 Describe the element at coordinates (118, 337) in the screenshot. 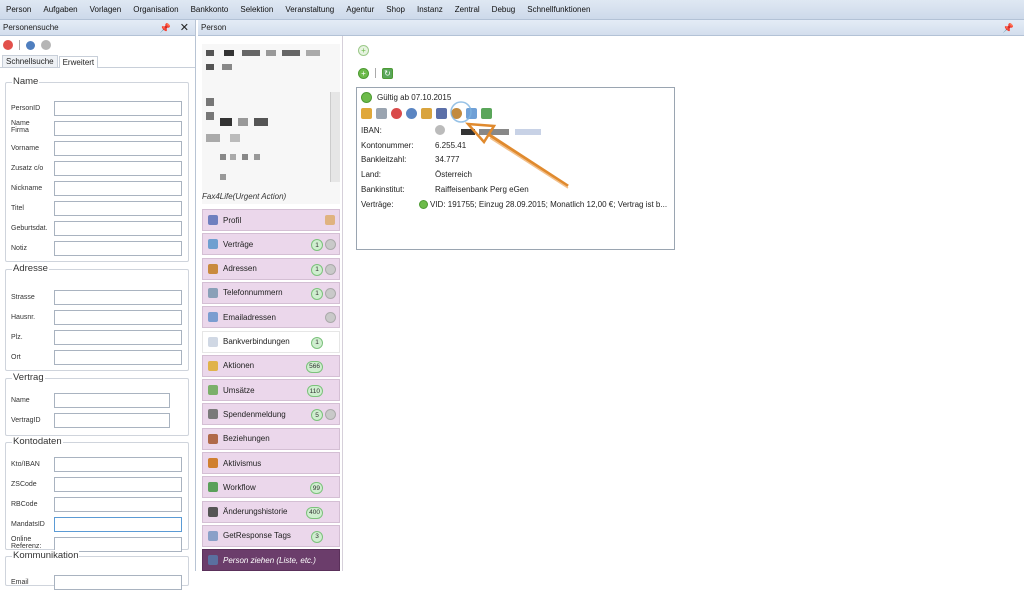

I see `input-plz` at that location.